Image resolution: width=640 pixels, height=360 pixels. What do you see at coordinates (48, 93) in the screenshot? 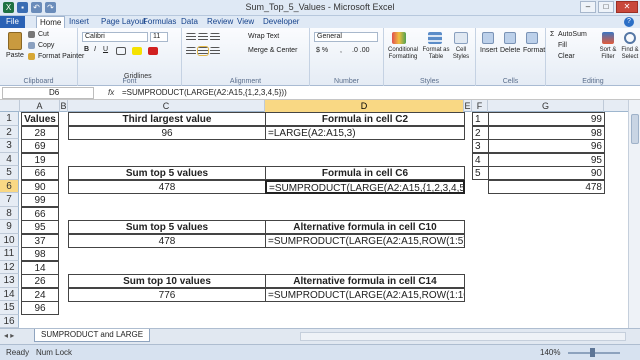
I see `name-box: D6` at bounding box center [48, 93].